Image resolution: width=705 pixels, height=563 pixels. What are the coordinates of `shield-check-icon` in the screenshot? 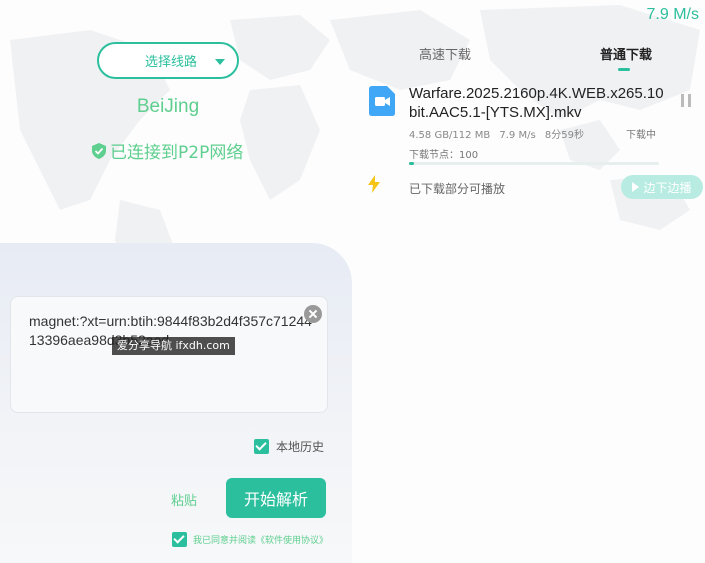 It's located at (99, 150).